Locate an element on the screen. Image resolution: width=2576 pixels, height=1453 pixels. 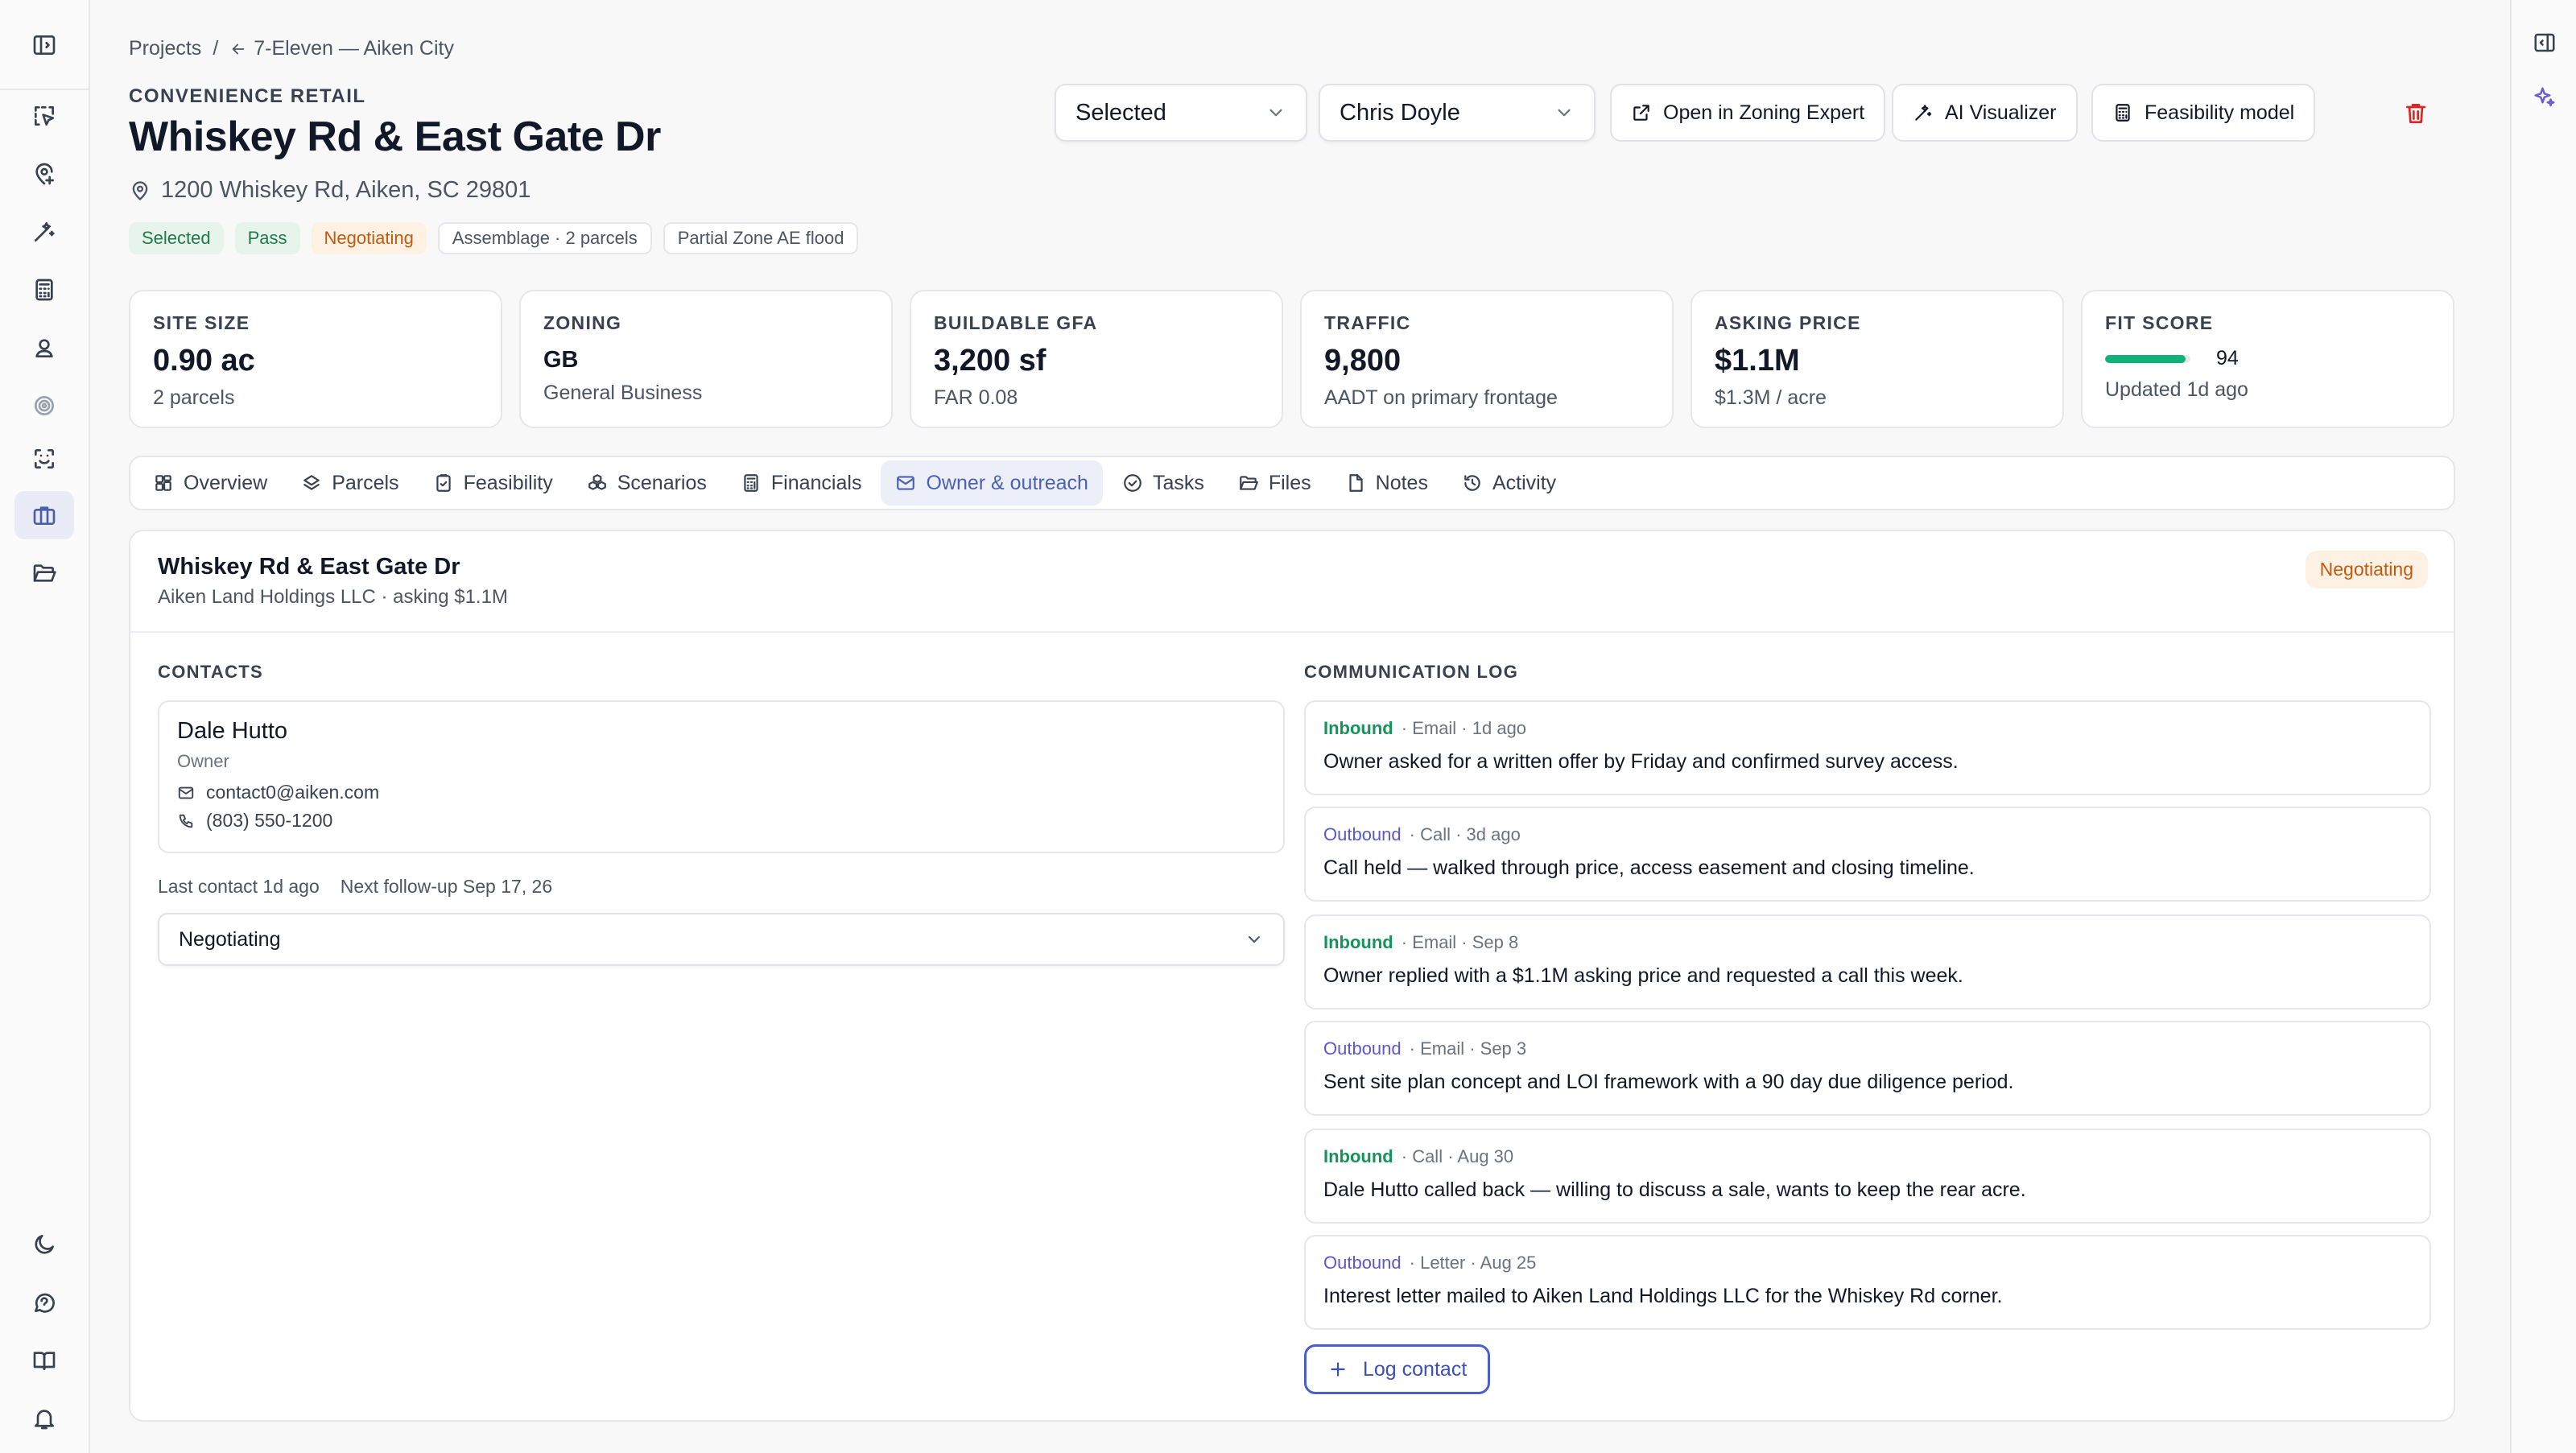
grid-icon is located at coordinates (163, 483).